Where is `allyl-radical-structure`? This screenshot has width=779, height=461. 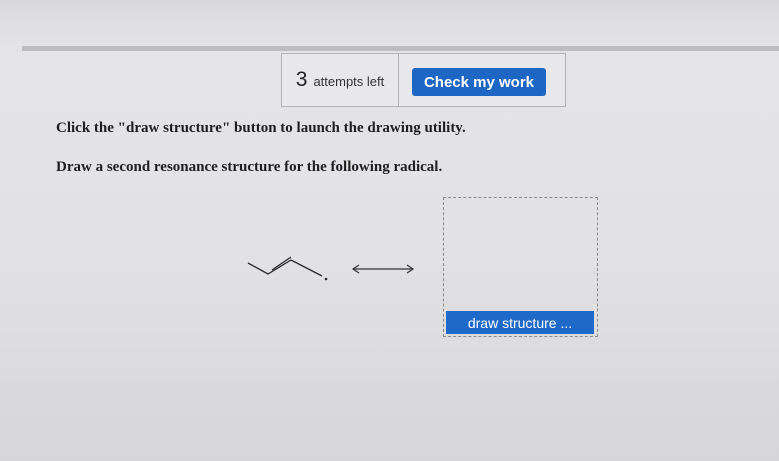 allyl-radical-structure is located at coordinates (287, 268).